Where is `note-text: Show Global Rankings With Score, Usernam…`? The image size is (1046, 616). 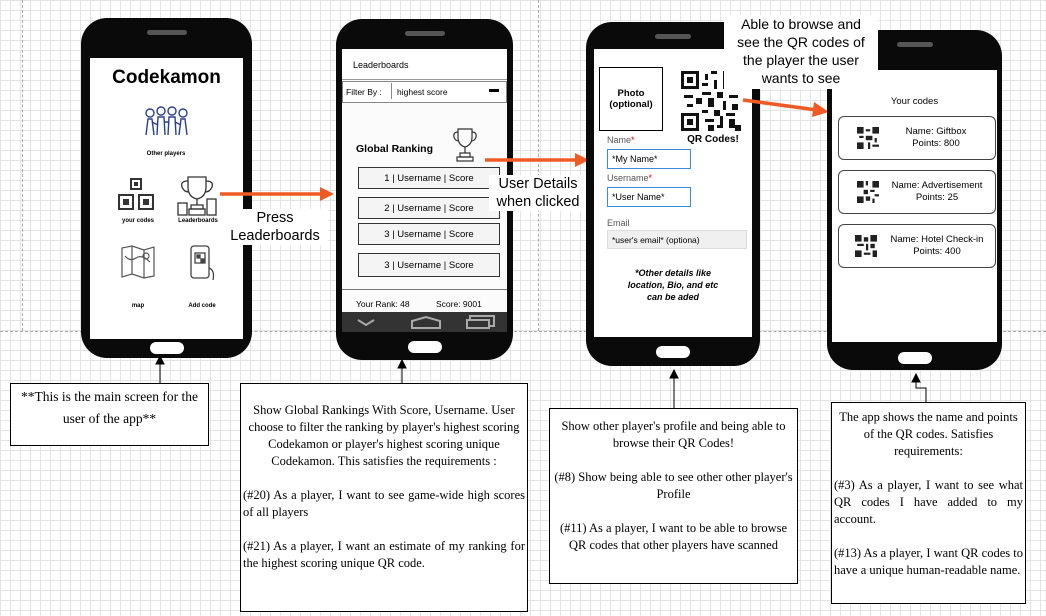
note-text: Show Global Rankings With Score, Usernam… is located at coordinates (384, 435).